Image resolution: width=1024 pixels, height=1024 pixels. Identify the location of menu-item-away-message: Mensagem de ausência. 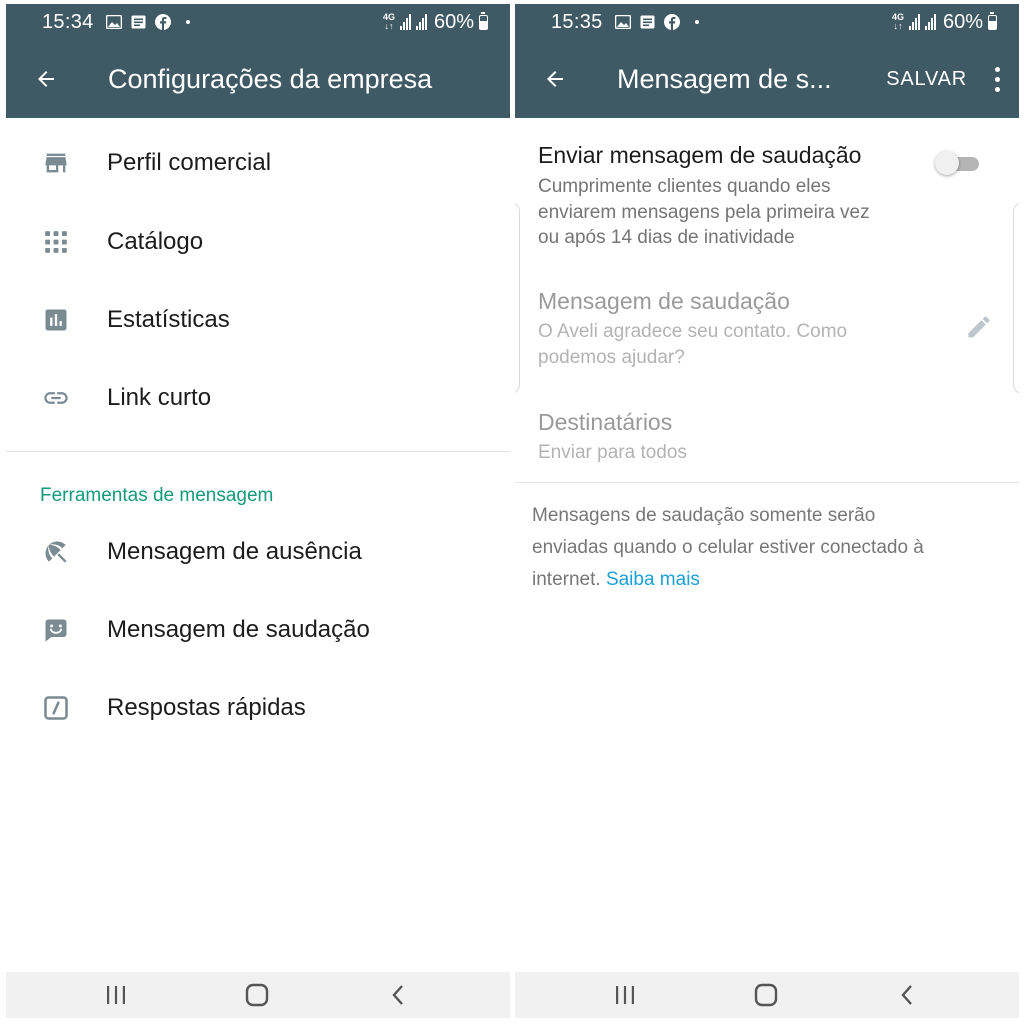
(258, 552).